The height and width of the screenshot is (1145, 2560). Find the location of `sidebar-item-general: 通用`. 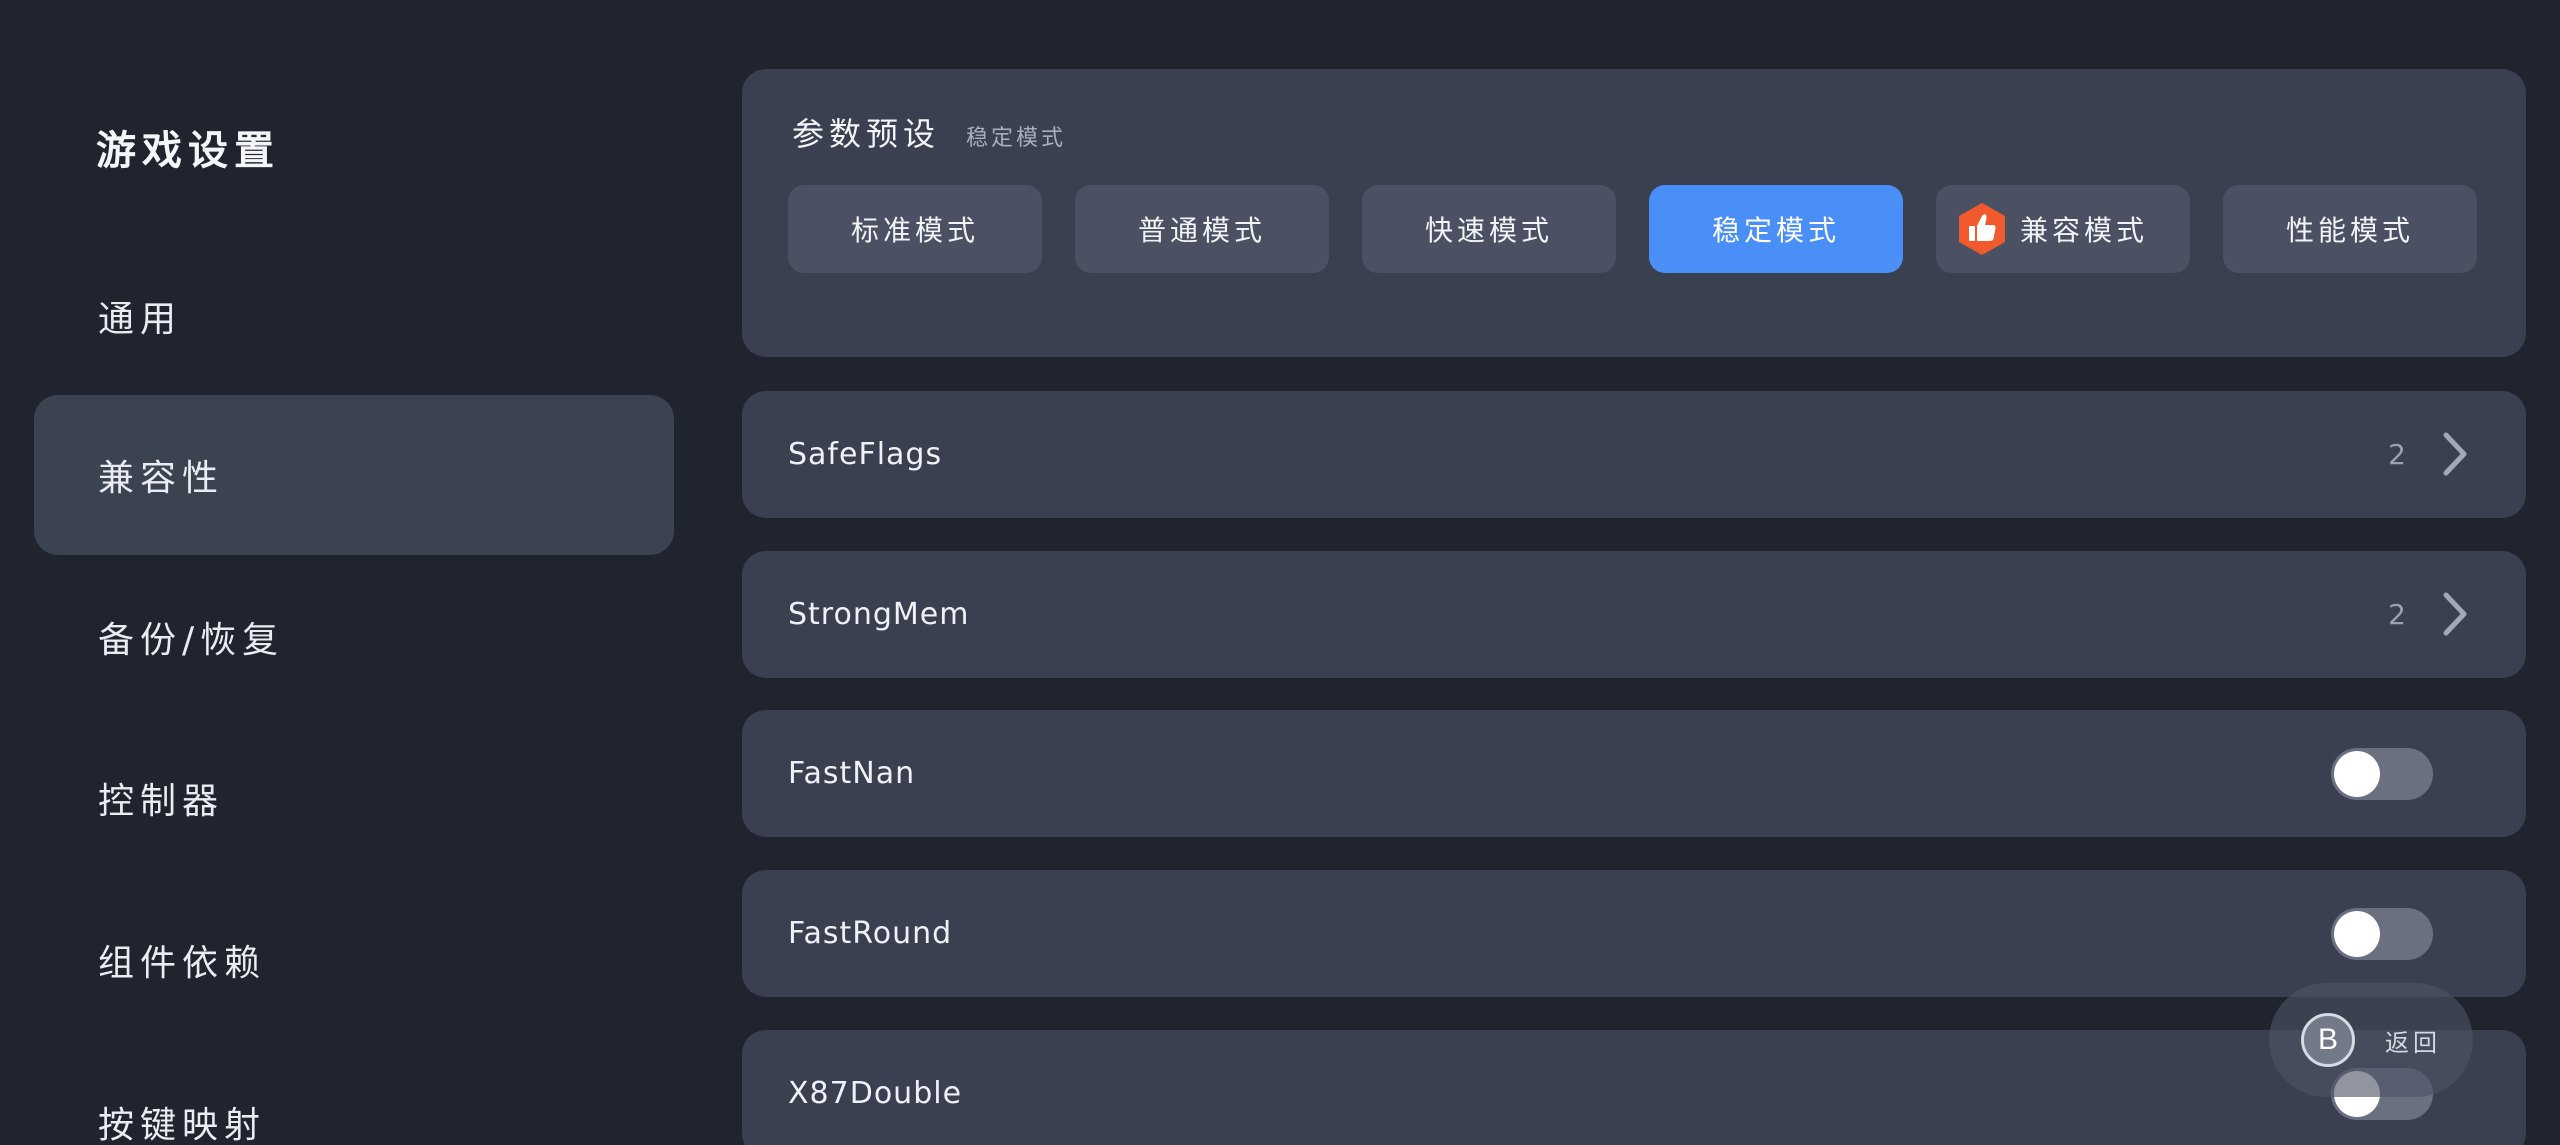

sidebar-item-general: 通用 is located at coordinates (354, 316).